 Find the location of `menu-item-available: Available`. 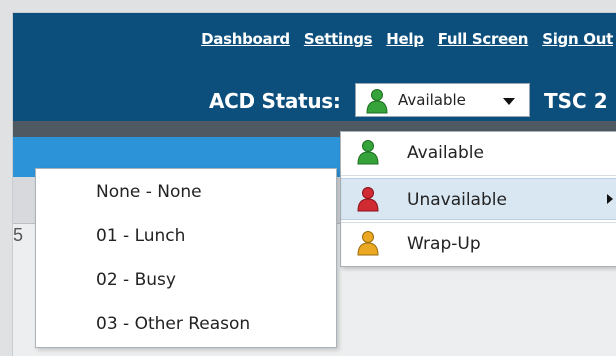

menu-item-available: Available is located at coordinates (478, 153).